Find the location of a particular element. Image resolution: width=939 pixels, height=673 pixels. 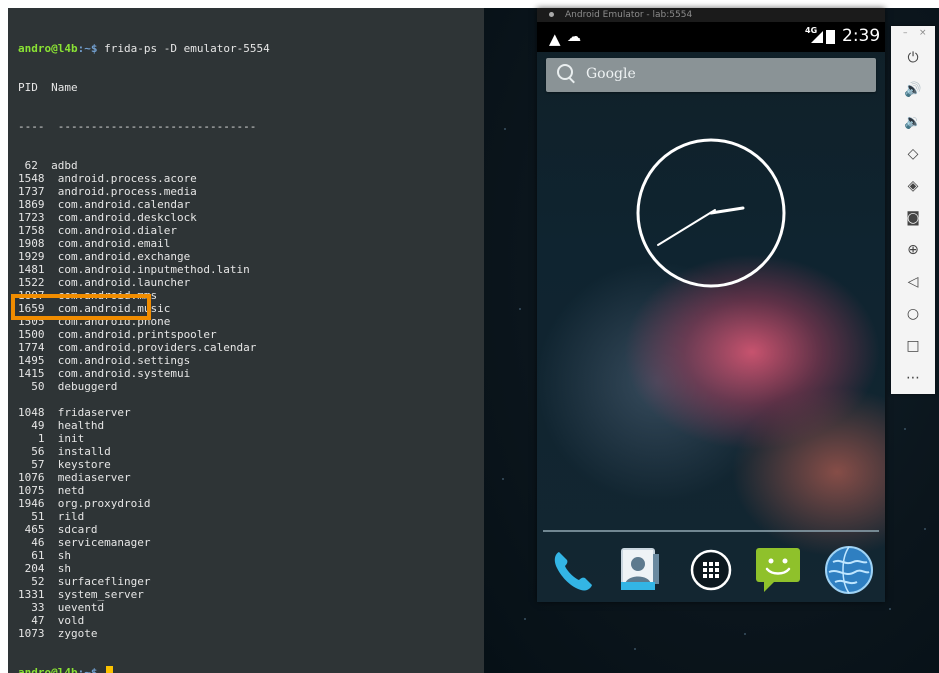

text-cursor is located at coordinates (110, 669).